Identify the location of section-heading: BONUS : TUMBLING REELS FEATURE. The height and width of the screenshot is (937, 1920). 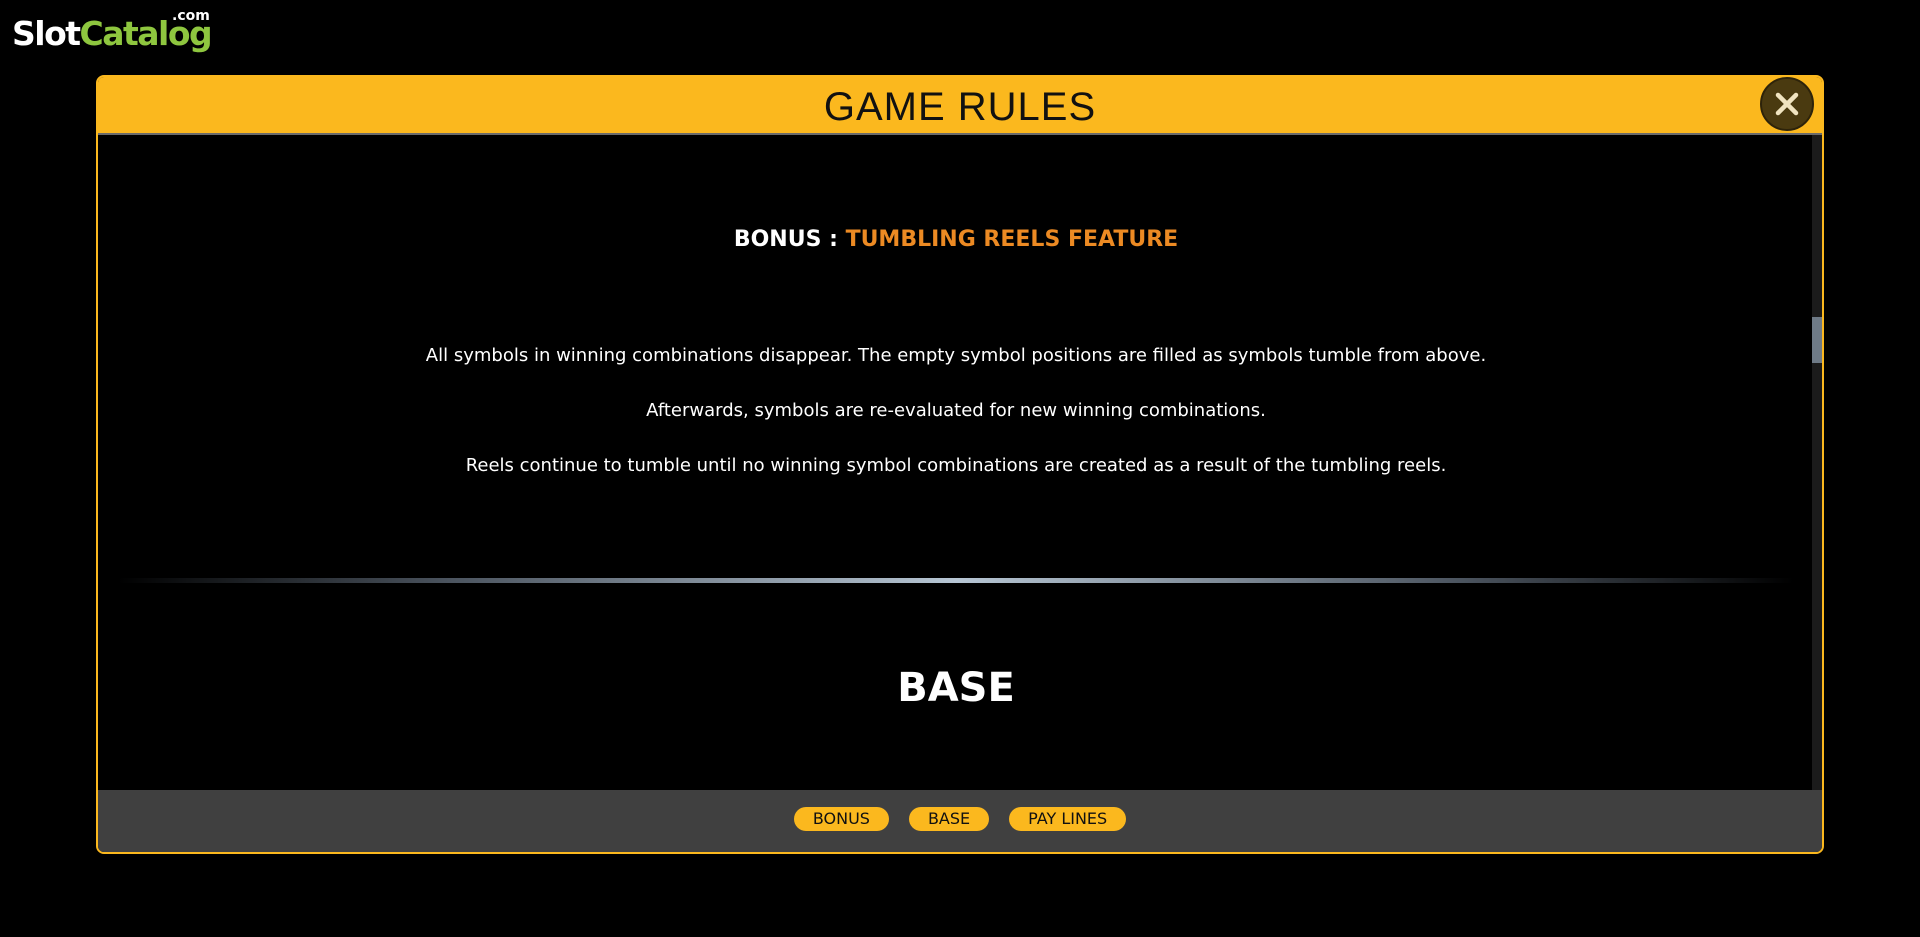
(956, 239).